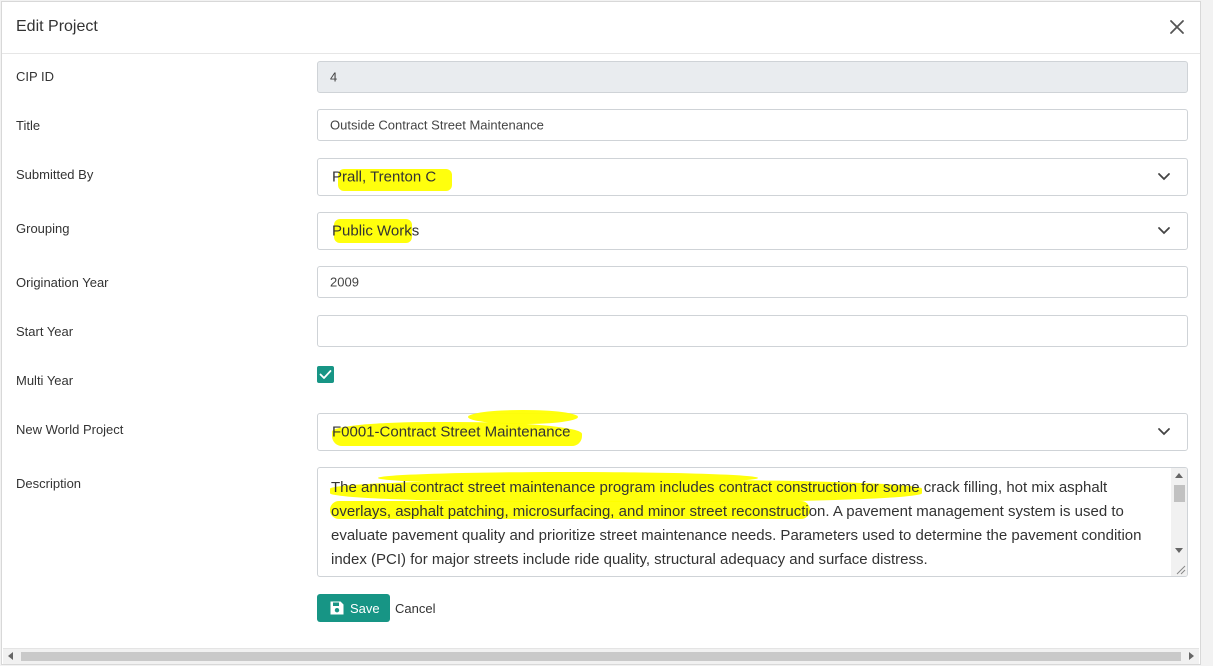 The image size is (1213, 666). I want to click on horizontal-scrollbar, so click(601, 656).